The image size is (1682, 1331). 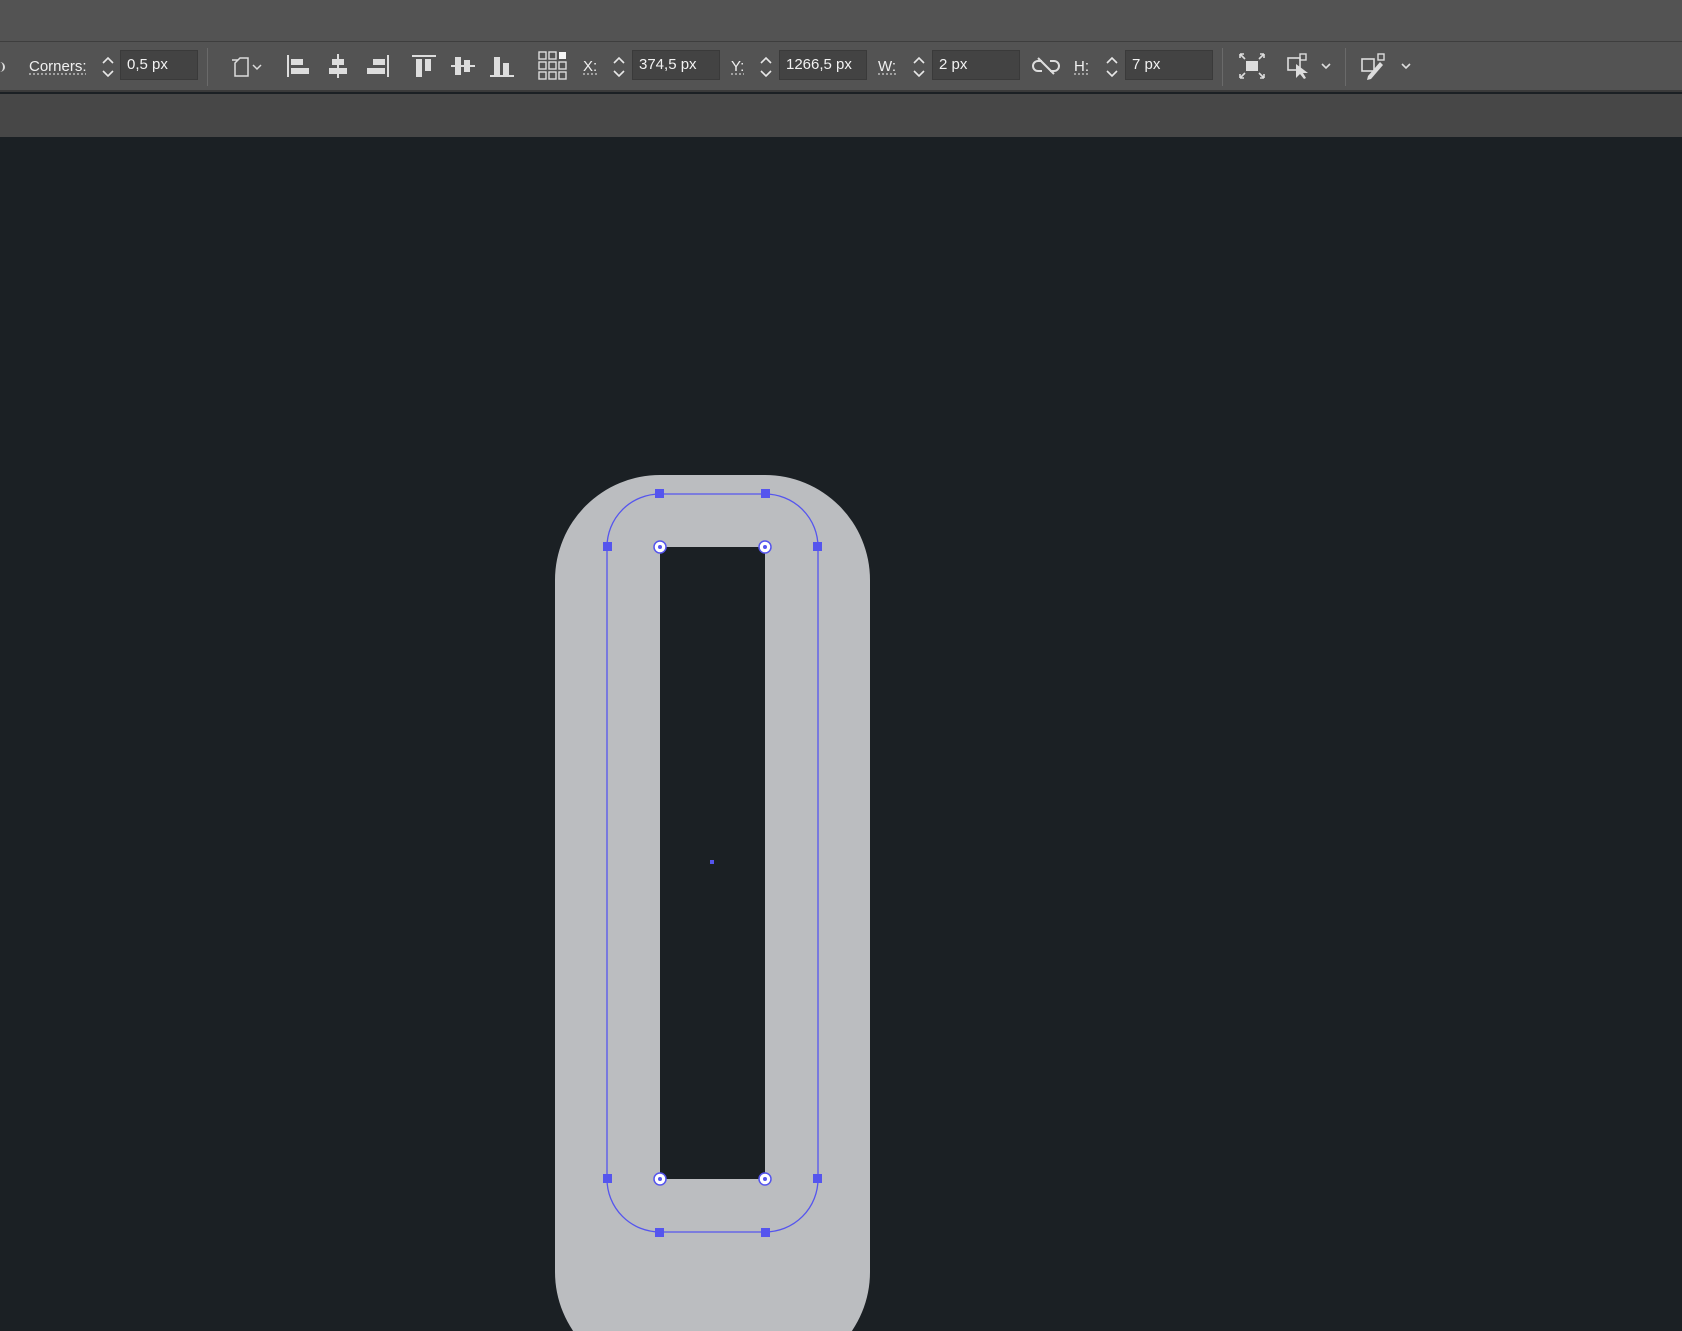 What do you see at coordinates (1046, 66) in the screenshot?
I see `link-proportions-icon` at bounding box center [1046, 66].